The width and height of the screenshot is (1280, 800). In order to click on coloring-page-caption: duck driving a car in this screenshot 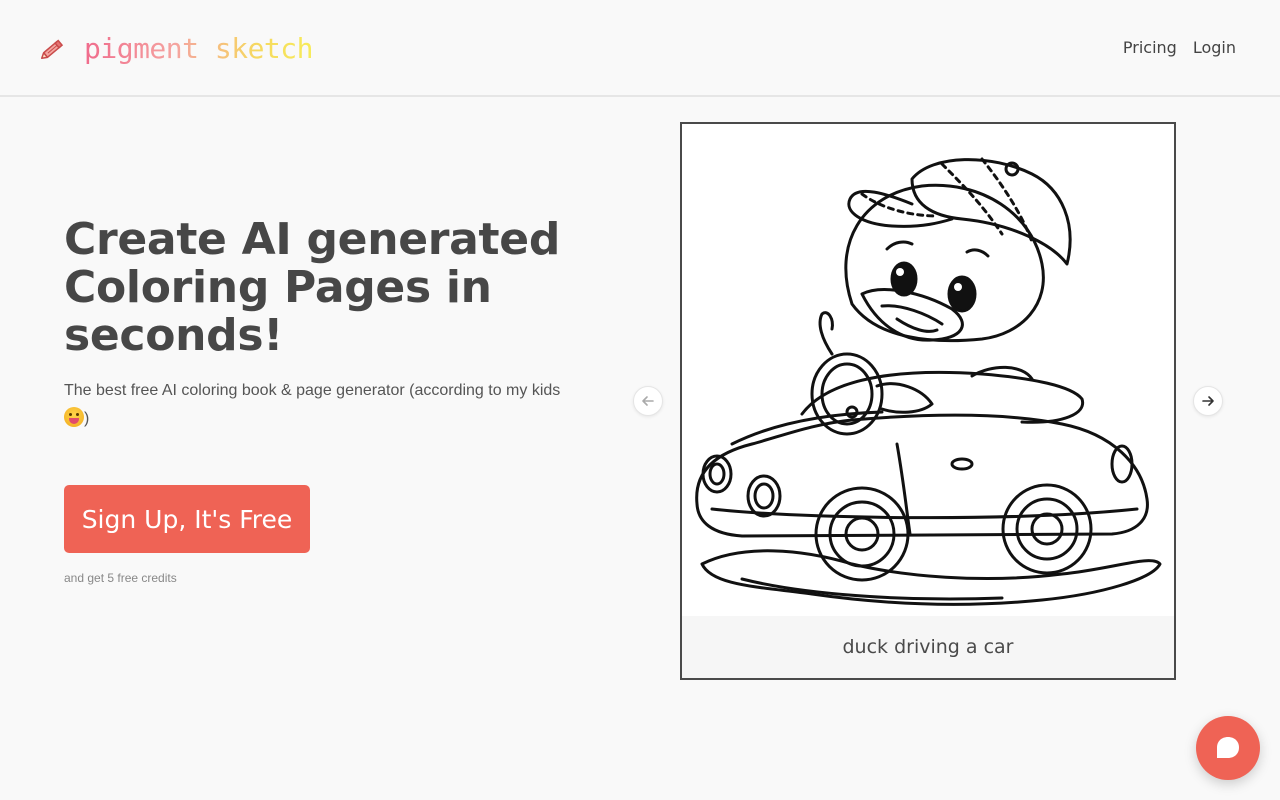, I will do `click(928, 647)`.